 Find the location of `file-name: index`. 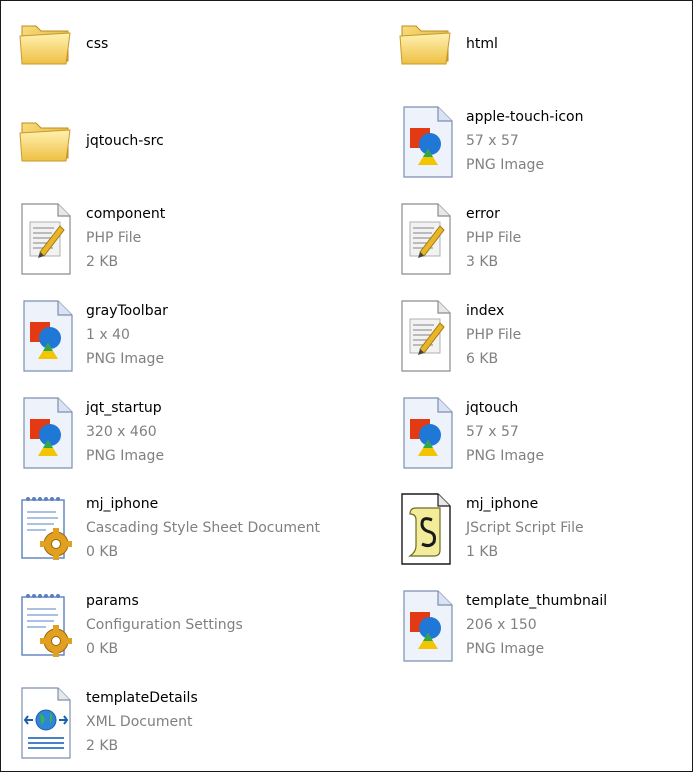

file-name: index is located at coordinates (485, 311).